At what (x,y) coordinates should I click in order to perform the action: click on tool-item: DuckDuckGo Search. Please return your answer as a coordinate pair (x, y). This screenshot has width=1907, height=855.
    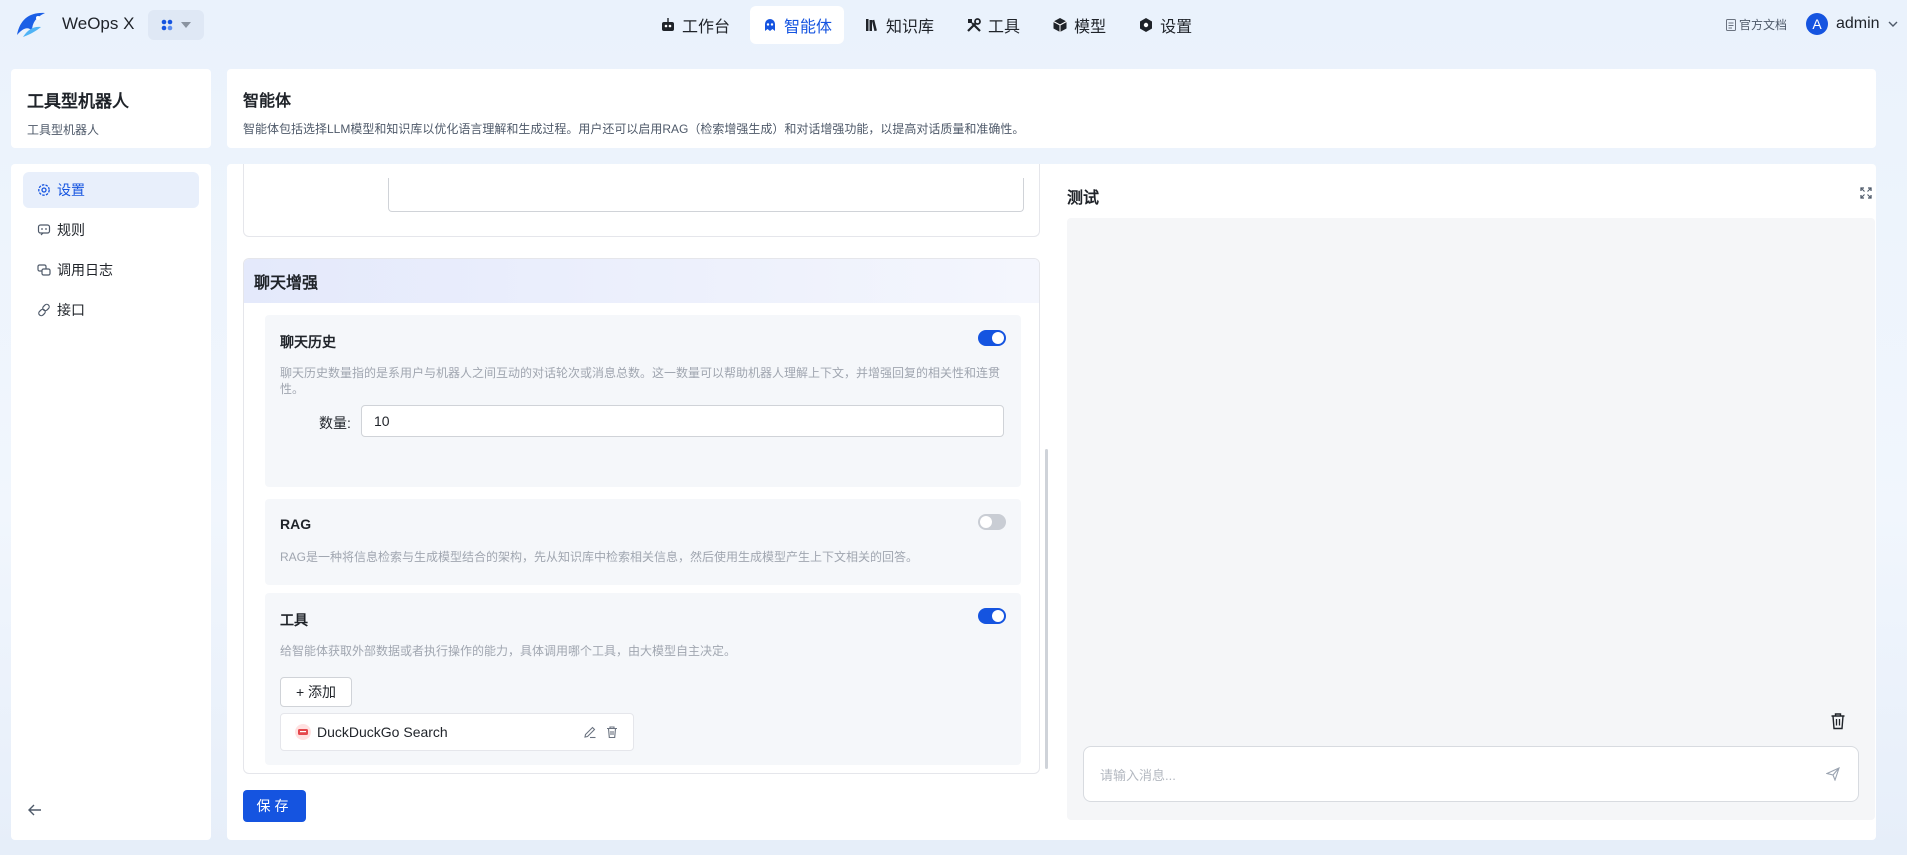
    Looking at the image, I should click on (457, 732).